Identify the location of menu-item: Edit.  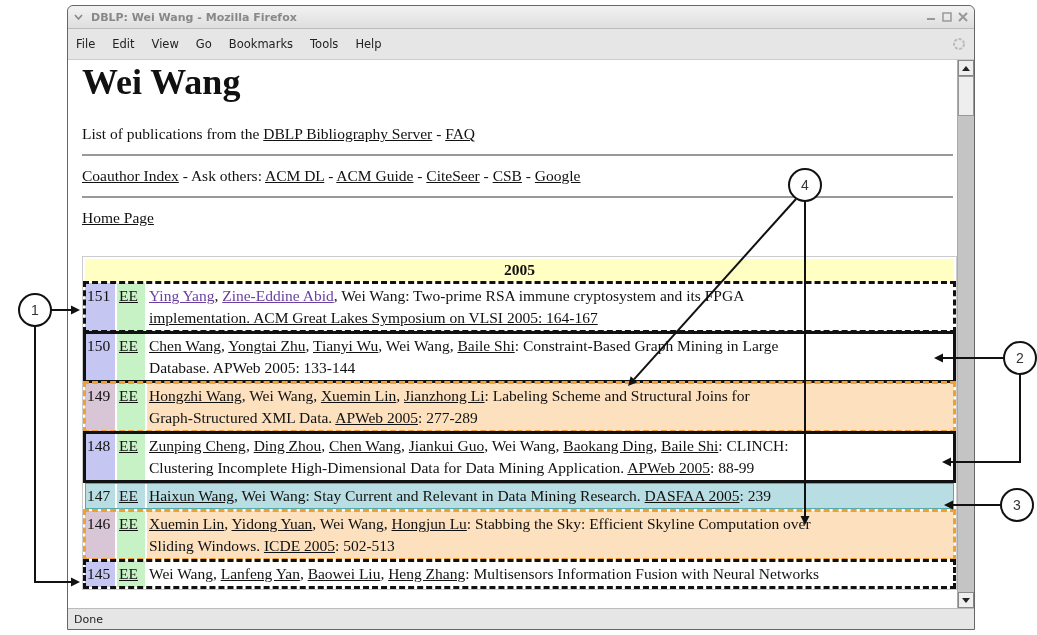
(128, 44).